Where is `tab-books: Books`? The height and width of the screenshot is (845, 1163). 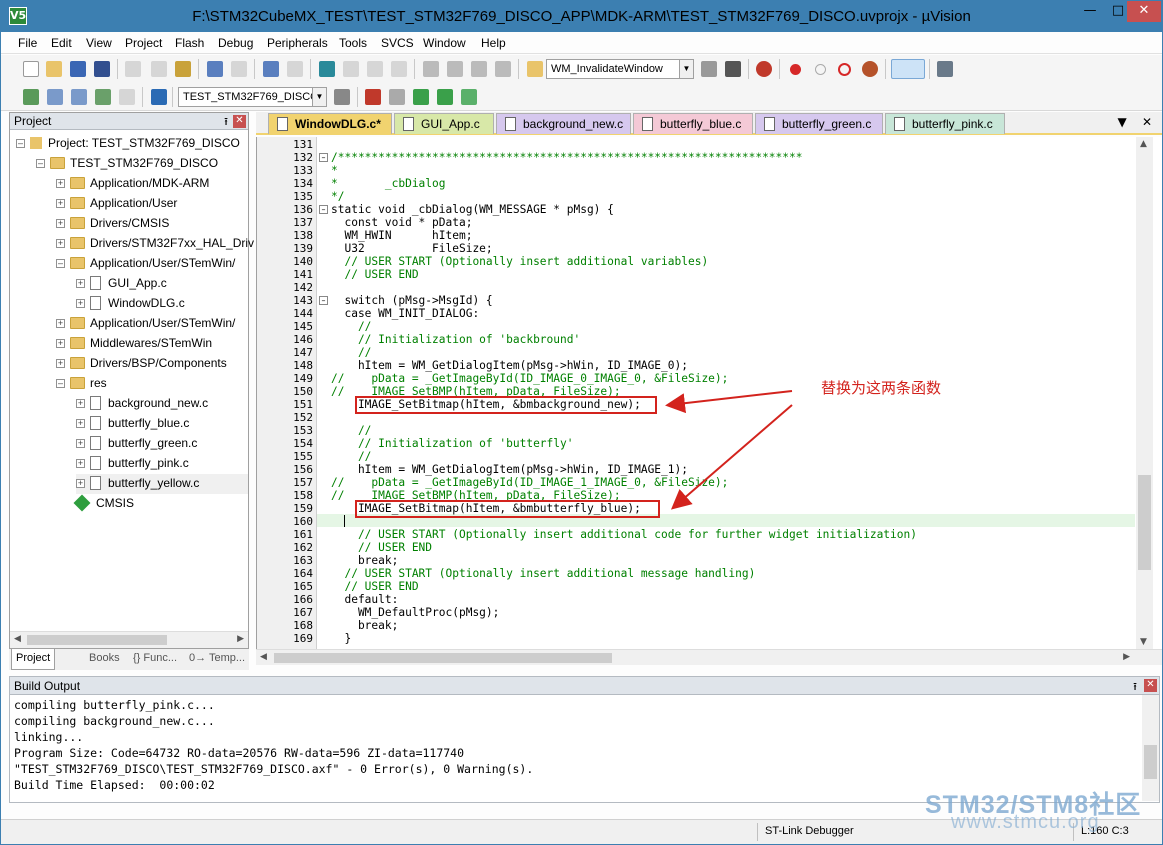
tab-books: Books is located at coordinates (104, 658).